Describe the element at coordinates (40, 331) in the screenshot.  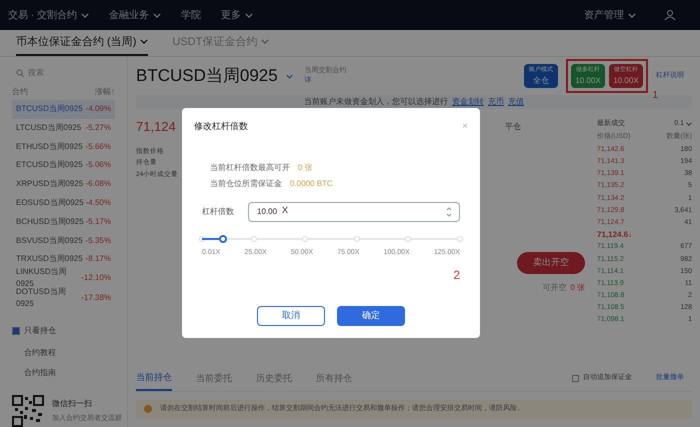
I see `checkbox-label: 只看持仓` at that location.